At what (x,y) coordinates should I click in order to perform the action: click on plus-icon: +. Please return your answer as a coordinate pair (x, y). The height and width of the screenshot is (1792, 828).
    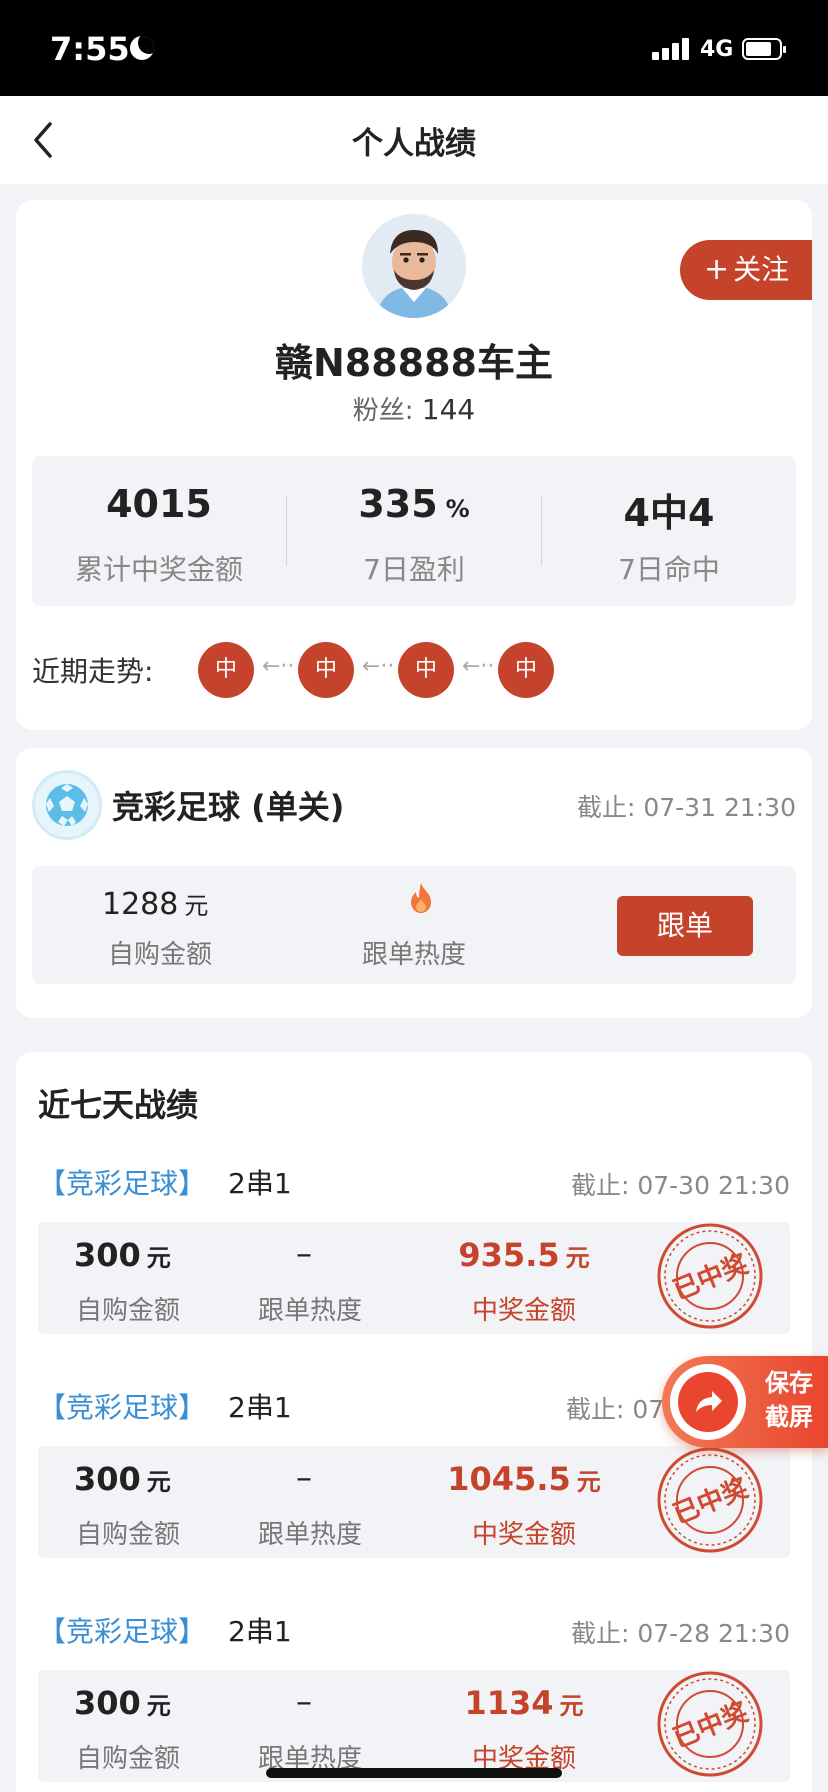
    Looking at the image, I should click on (717, 269).